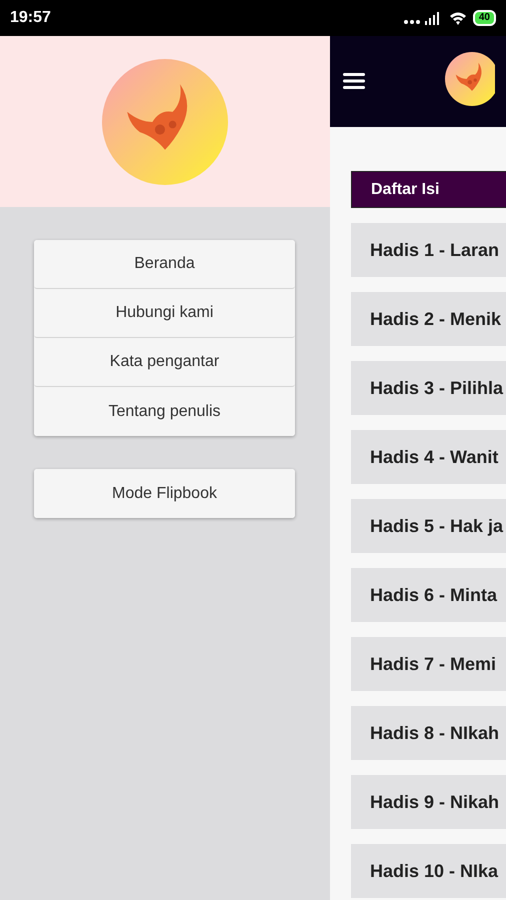  Describe the element at coordinates (30, 18) in the screenshot. I see `status-time: 19:57` at that location.